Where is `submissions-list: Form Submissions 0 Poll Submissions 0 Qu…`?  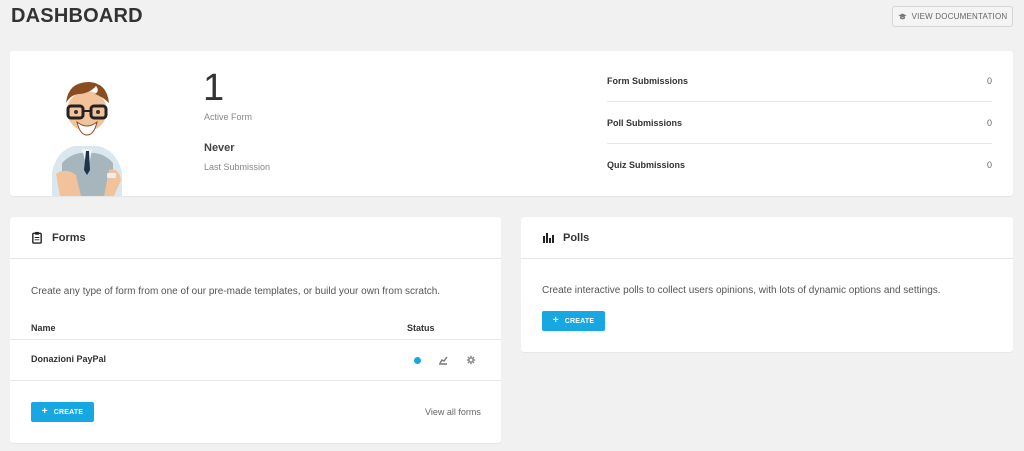 submissions-list: Form Submissions 0 Poll Submissions 0 Qu… is located at coordinates (799, 123).